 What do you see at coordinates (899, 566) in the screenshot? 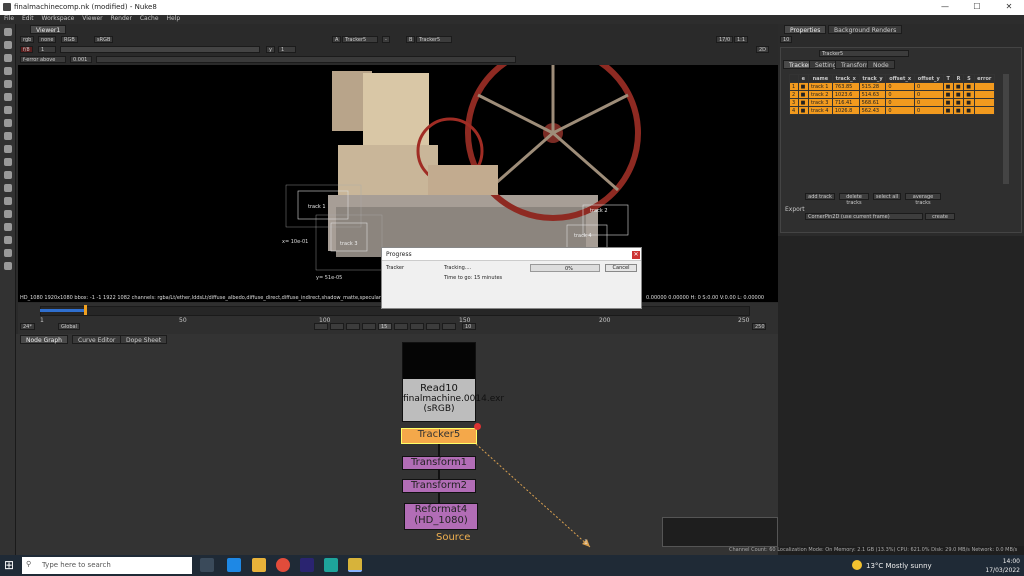
I see `weather-text: 13°C Mostly sunny` at bounding box center [899, 566].